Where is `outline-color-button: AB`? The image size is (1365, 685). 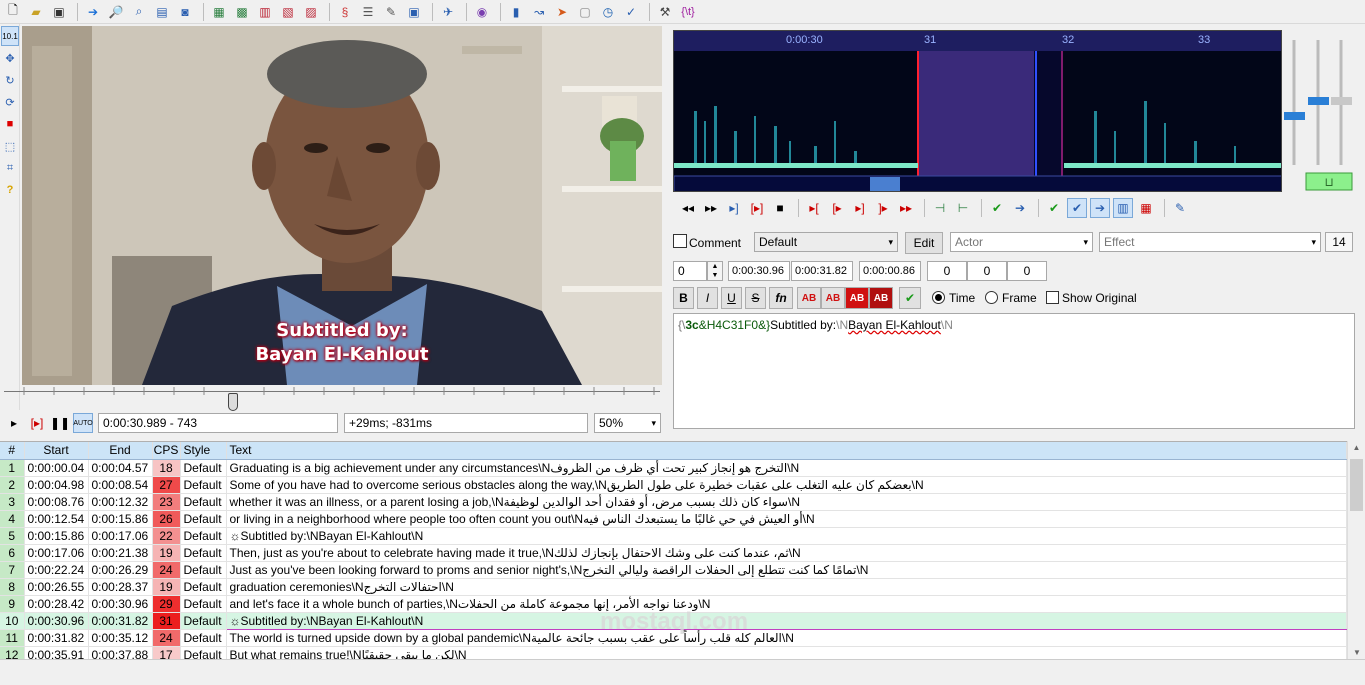
outline-color-button: AB is located at coordinates (857, 298).